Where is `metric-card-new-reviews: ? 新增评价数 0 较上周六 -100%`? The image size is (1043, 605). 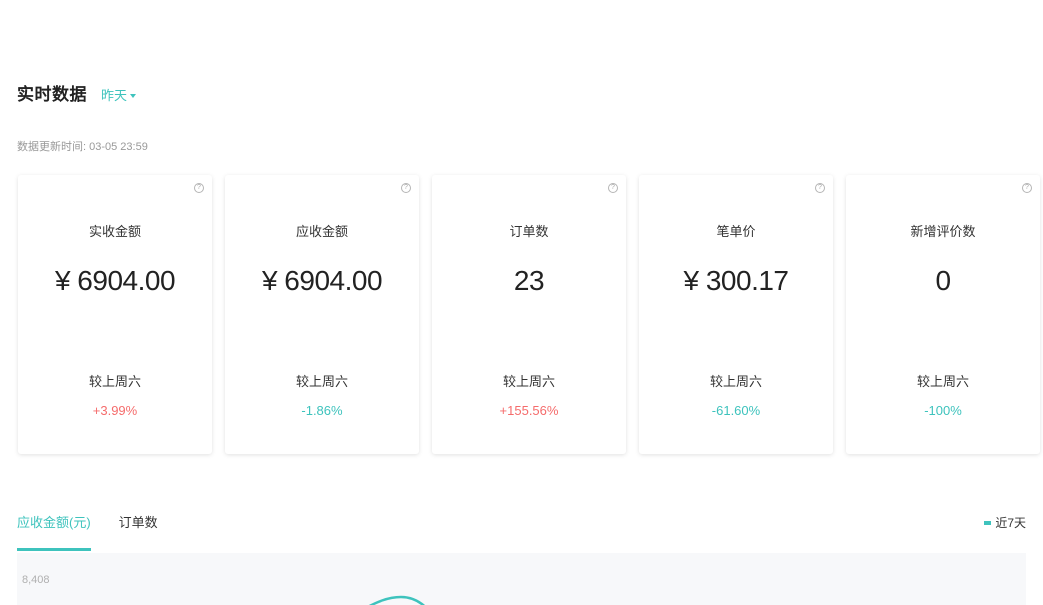 metric-card-new-reviews: ? 新增评价数 0 较上周六 -100% is located at coordinates (943, 314).